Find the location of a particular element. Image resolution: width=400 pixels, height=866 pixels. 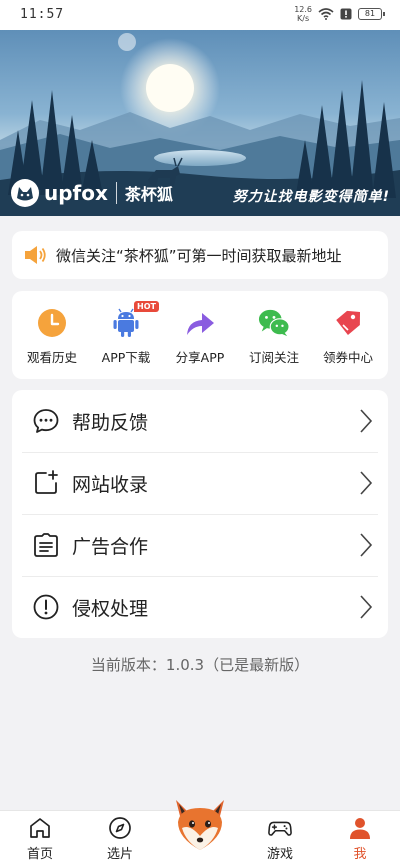

menu-item-label: 广告合作 is located at coordinates (110, 546).